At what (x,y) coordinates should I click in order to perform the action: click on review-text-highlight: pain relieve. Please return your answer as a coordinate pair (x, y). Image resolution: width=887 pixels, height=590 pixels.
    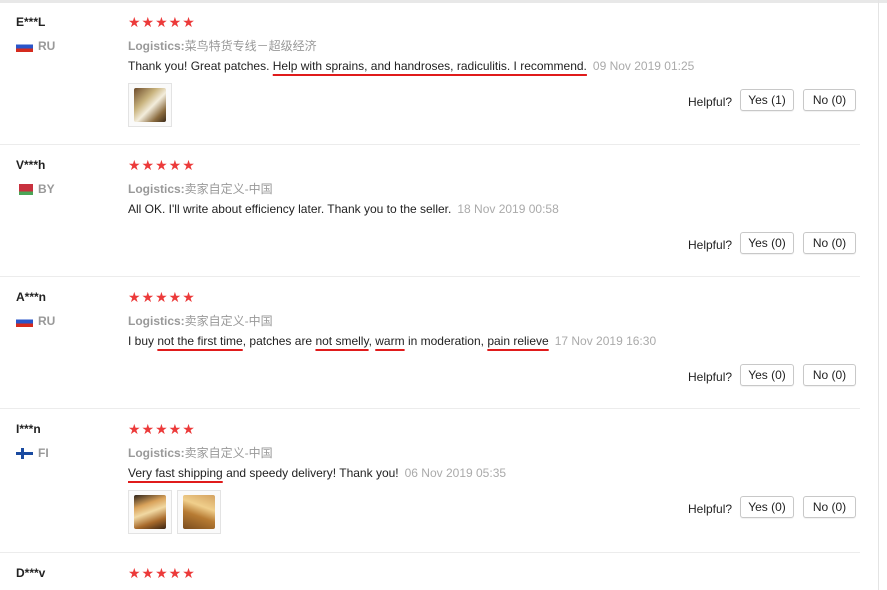
    Looking at the image, I should click on (518, 341).